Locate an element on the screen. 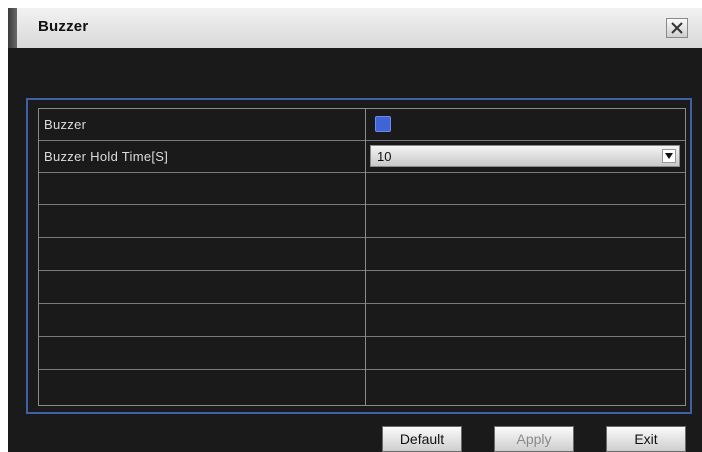  buzzer-label: Buzzer is located at coordinates (65, 124).